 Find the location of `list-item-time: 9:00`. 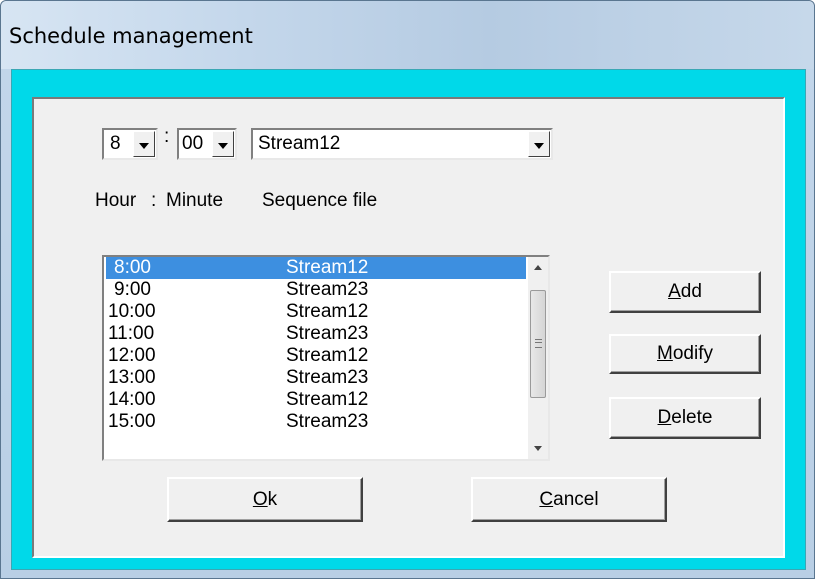

list-item-time: 9:00 is located at coordinates (132, 289).